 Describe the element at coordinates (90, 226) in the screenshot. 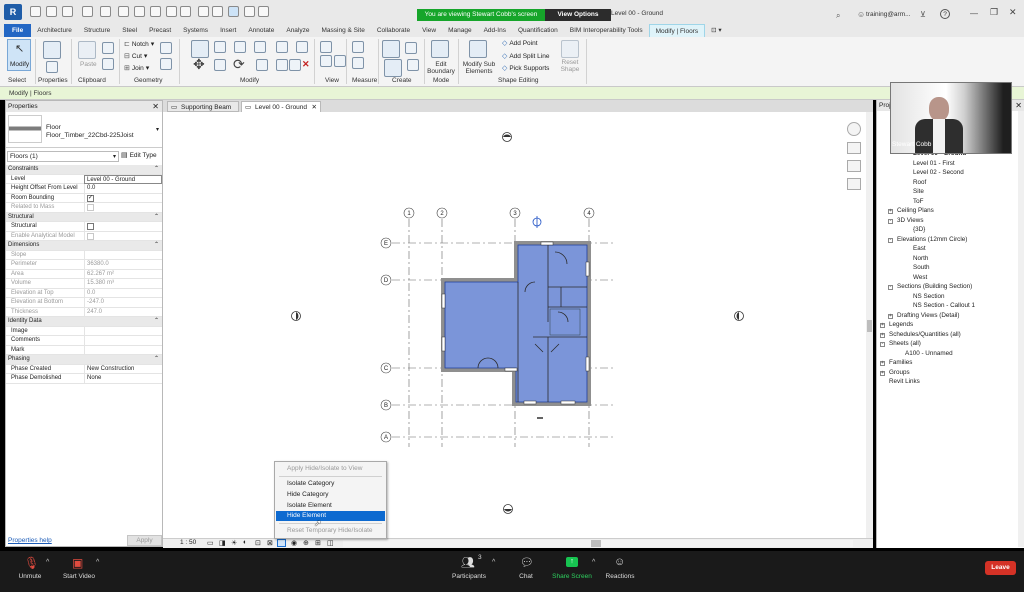

I see `checkbox` at that location.